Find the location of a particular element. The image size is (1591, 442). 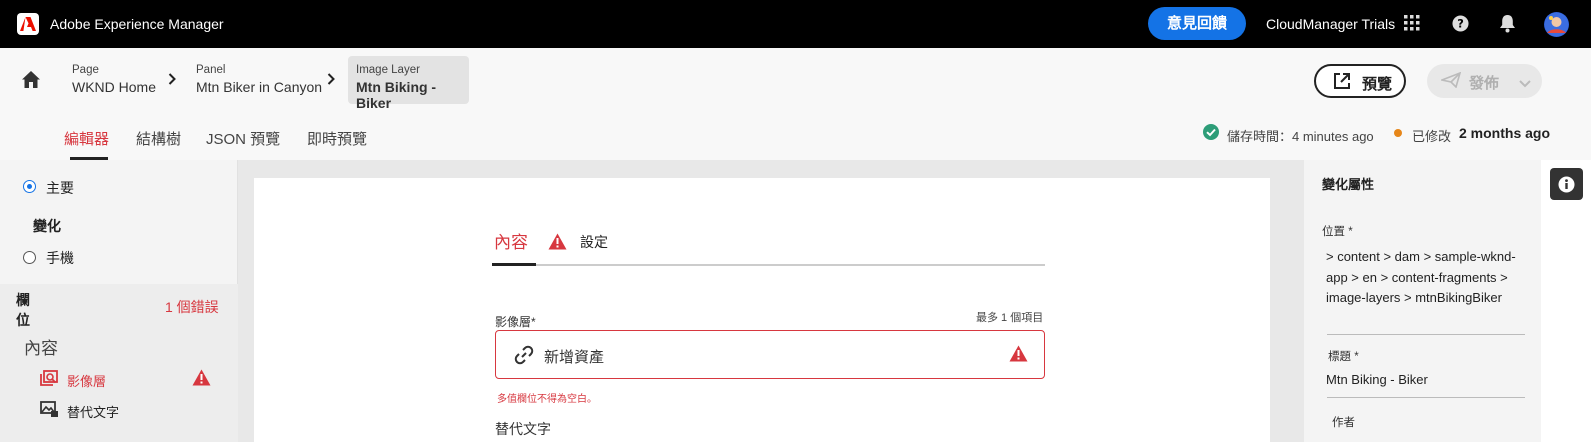

tab-content: 內容 is located at coordinates (511, 240).